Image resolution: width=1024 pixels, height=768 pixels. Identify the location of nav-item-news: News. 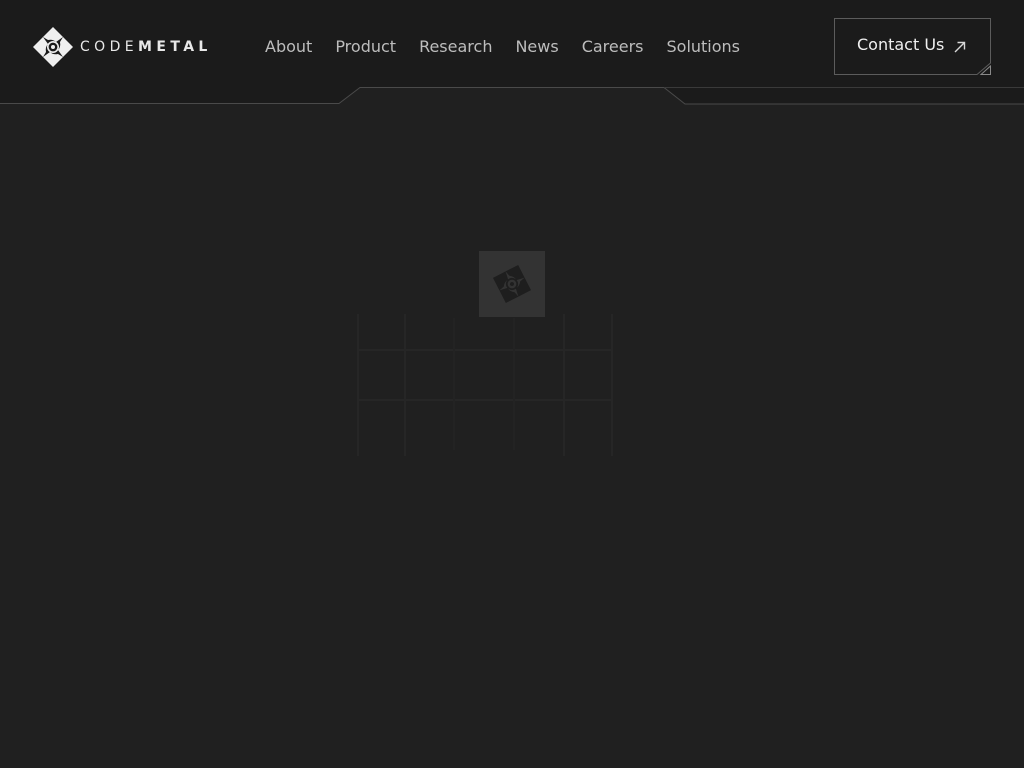
(536, 46).